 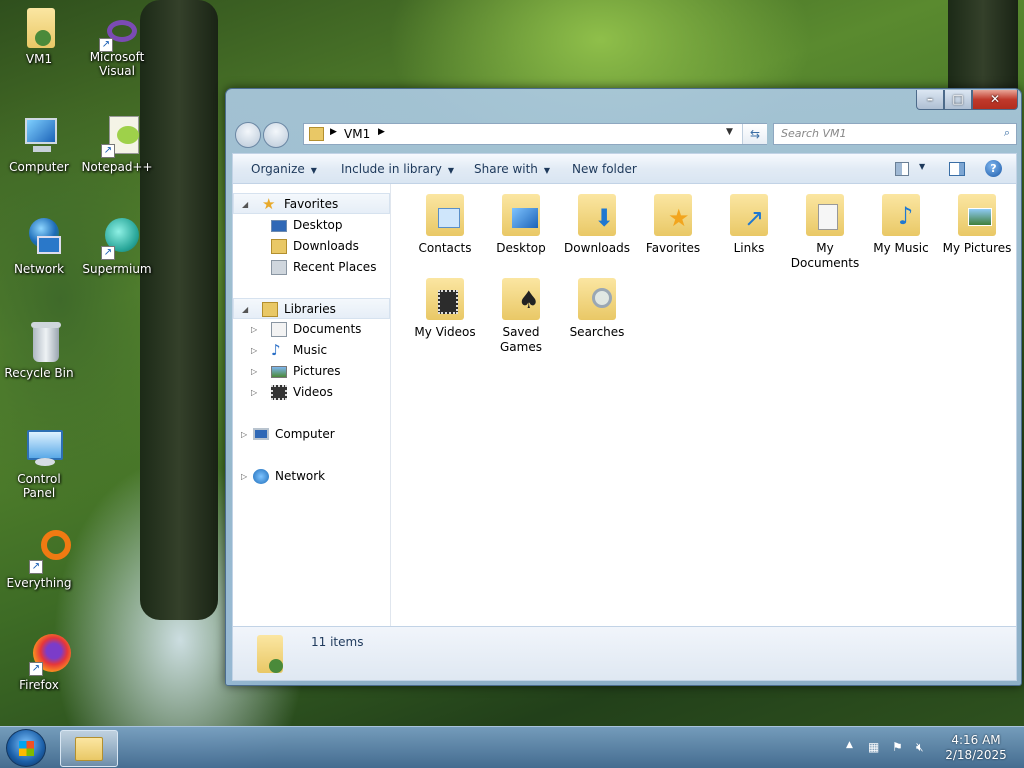 I want to click on notepad-plus-plus-icon: ↗, so click(x=117, y=136).